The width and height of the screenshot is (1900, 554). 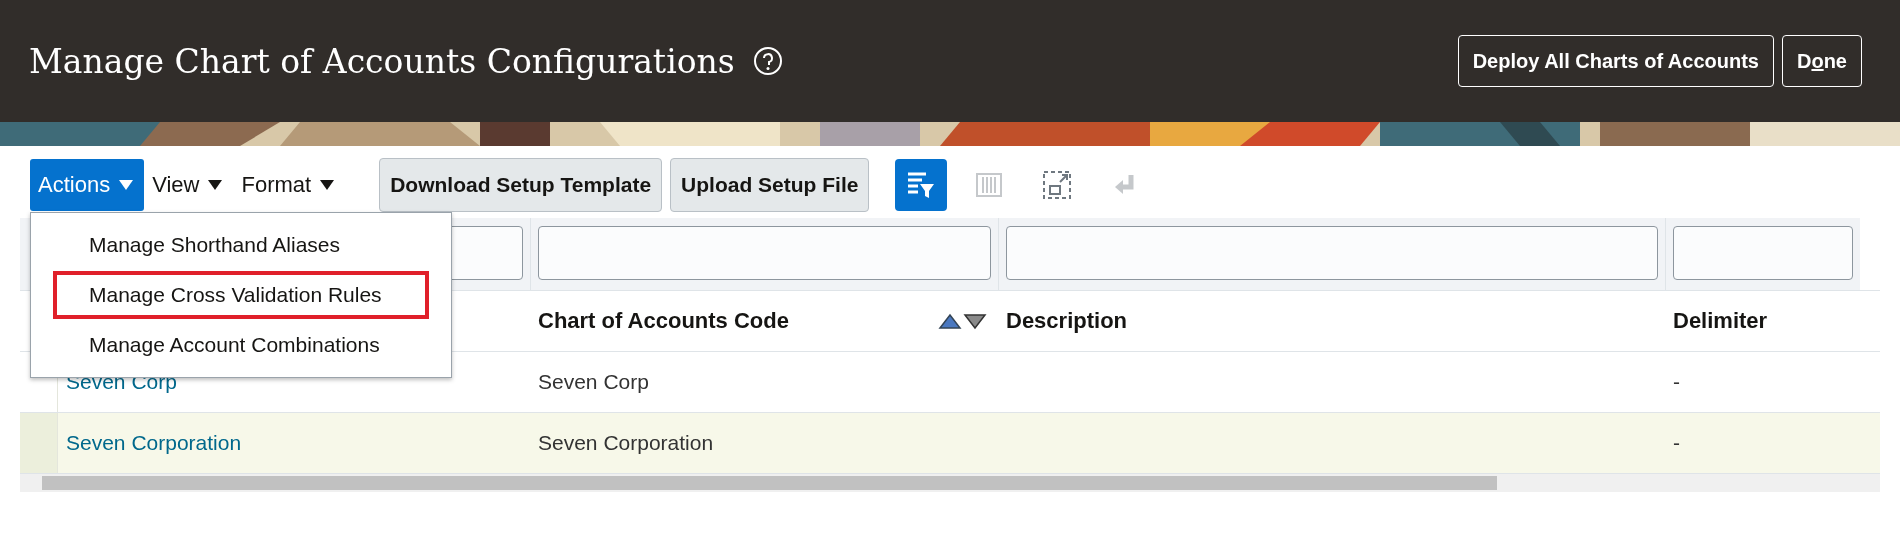 What do you see at coordinates (241, 295) in the screenshot?
I see `menu-item: Manage Cross Validation Rules` at bounding box center [241, 295].